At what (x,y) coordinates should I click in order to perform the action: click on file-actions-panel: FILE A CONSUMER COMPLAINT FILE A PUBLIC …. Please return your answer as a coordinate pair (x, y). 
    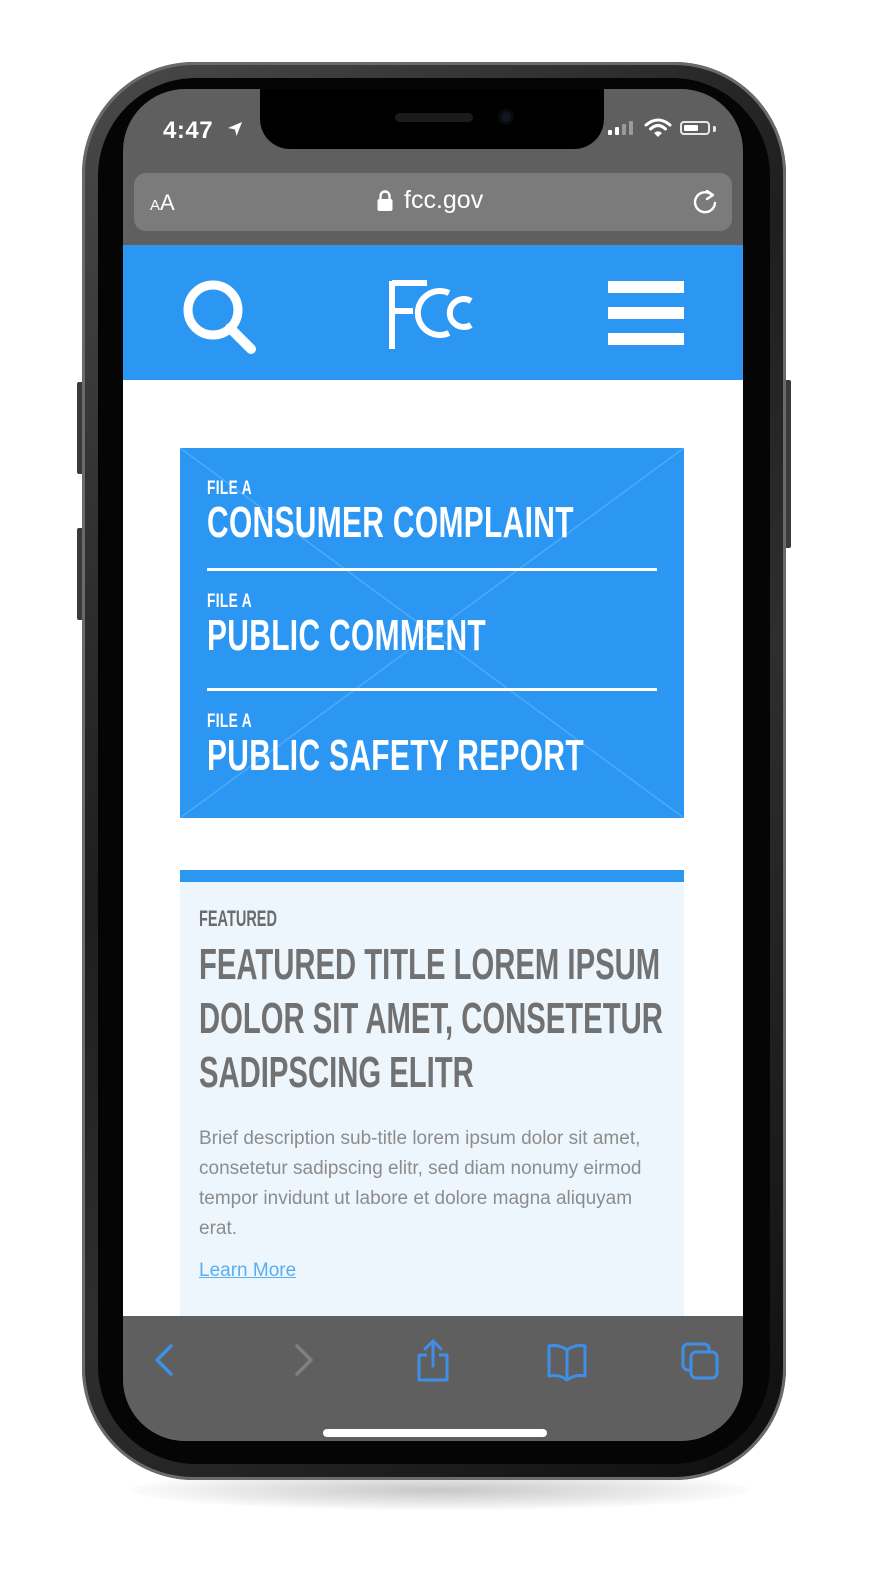
    Looking at the image, I should click on (432, 633).